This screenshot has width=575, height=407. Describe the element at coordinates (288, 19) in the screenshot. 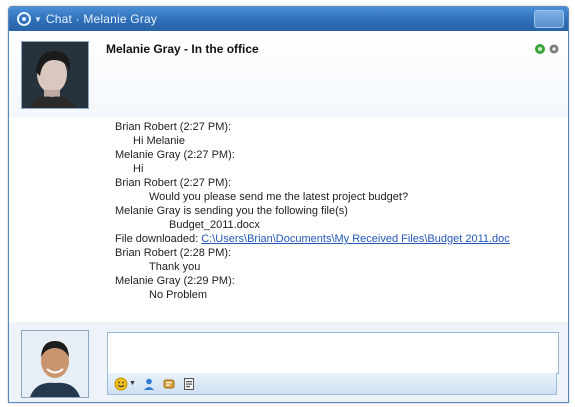

I see `title-bar: ▼ Chat · Melanie Gray` at that location.